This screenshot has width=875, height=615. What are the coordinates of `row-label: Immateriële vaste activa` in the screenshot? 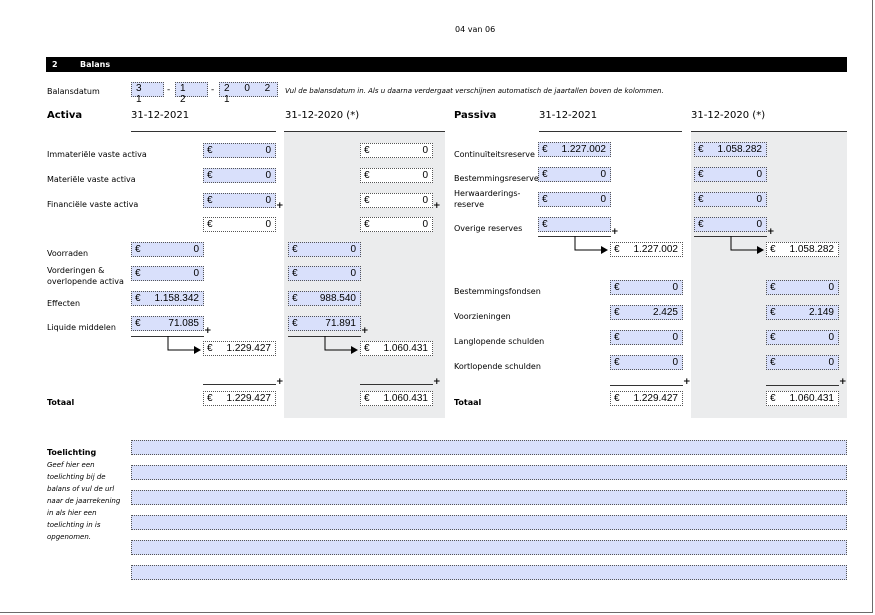 It's located at (97, 154).